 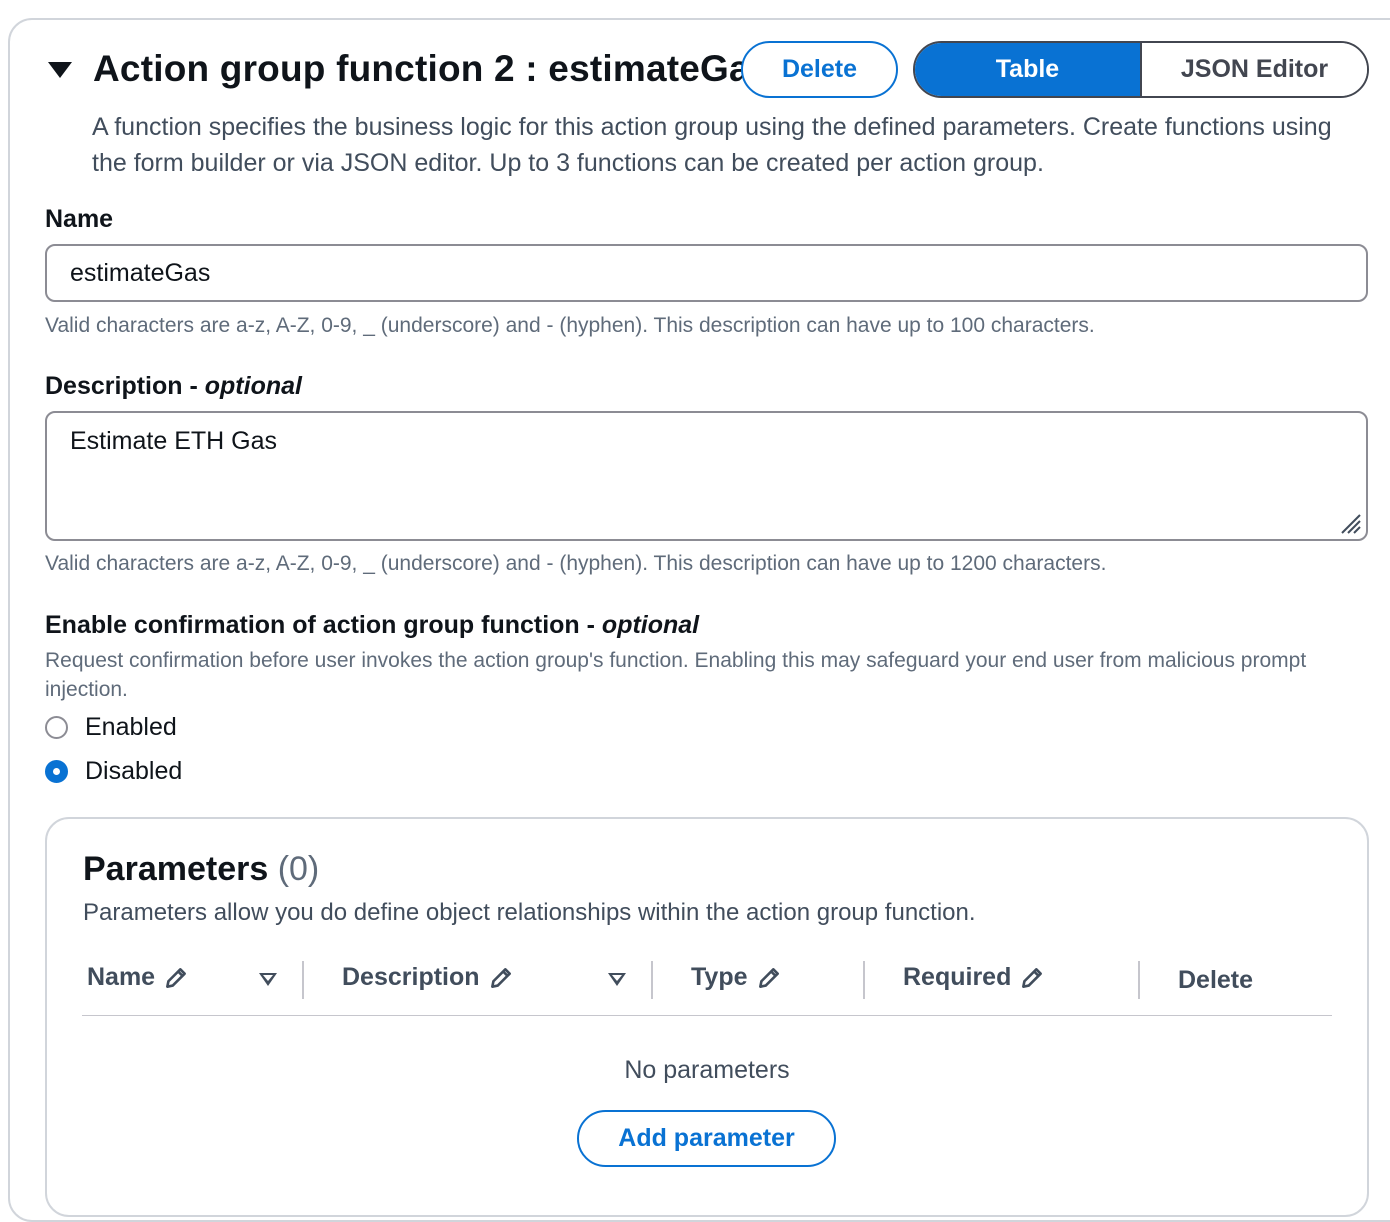 What do you see at coordinates (974, 977) in the screenshot?
I see `column-header-required: Required` at bounding box center [974, 977].